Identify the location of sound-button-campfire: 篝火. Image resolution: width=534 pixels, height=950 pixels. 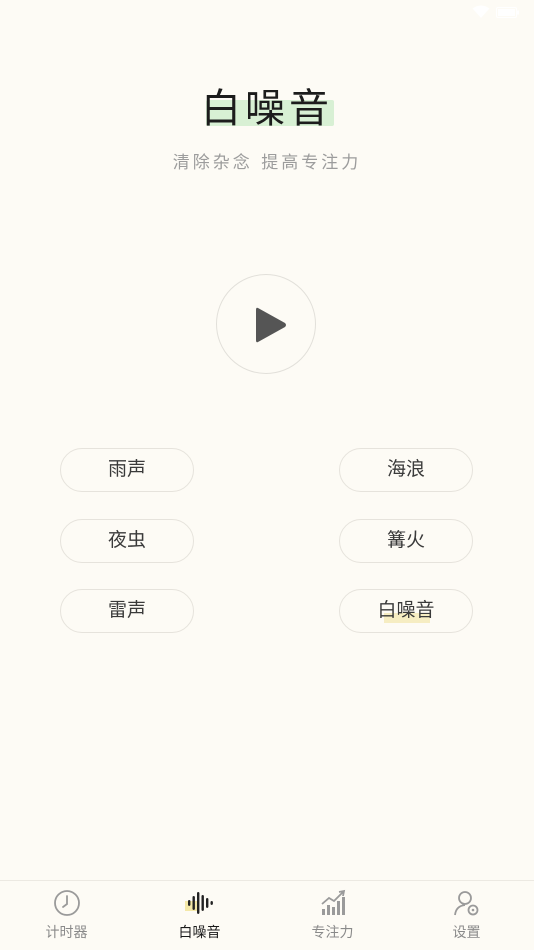
(406, 541).